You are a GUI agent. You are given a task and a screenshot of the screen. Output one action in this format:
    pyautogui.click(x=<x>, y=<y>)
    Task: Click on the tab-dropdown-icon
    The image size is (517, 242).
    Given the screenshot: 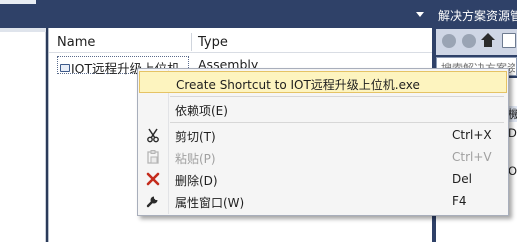 What is the action you would take?
    pyautogui.click(x=420, y=14)
    